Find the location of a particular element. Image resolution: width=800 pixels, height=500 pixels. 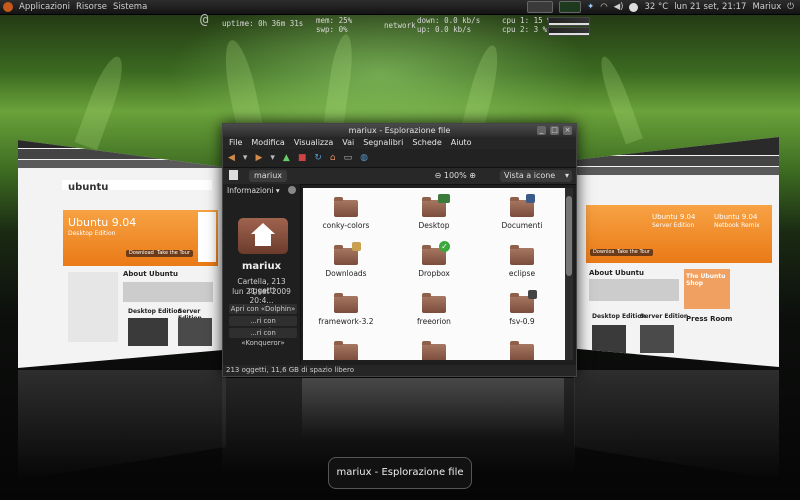

item-label: Dropbox is located at coordinates (434, 273).